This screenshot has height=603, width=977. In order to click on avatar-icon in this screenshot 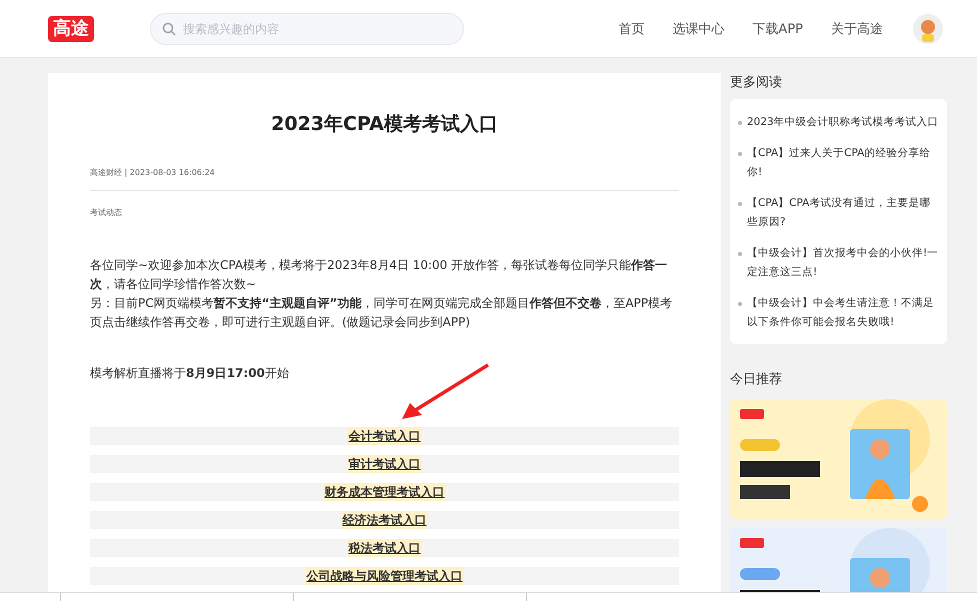, I will do `click(928, 29)`.